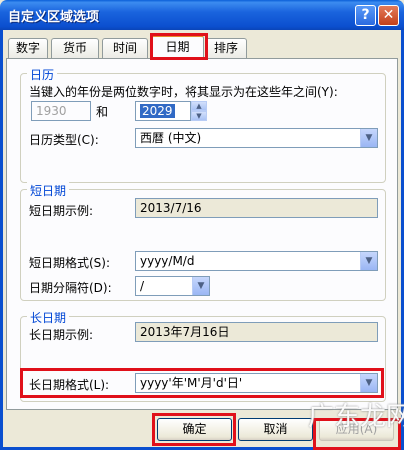  Describe the element at coordinates (226, 48) in the screenshot. I see `tab-sort: 排序` at that location.